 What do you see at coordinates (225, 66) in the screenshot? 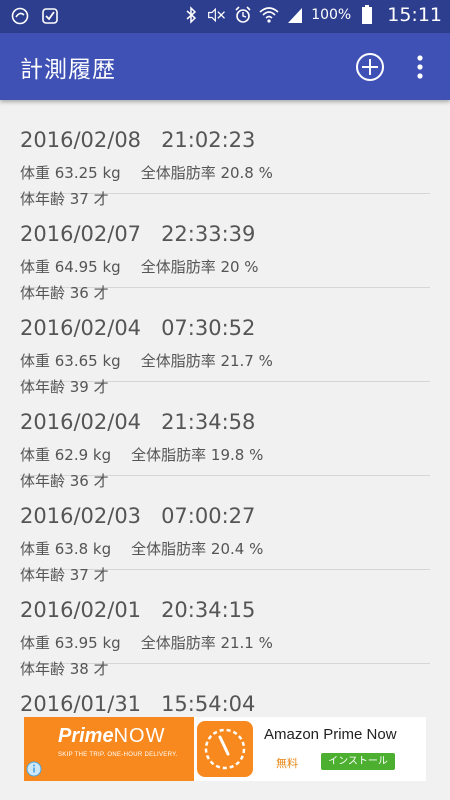
I see `app-bar: 計測履歴` at bounding box center [225, 66].